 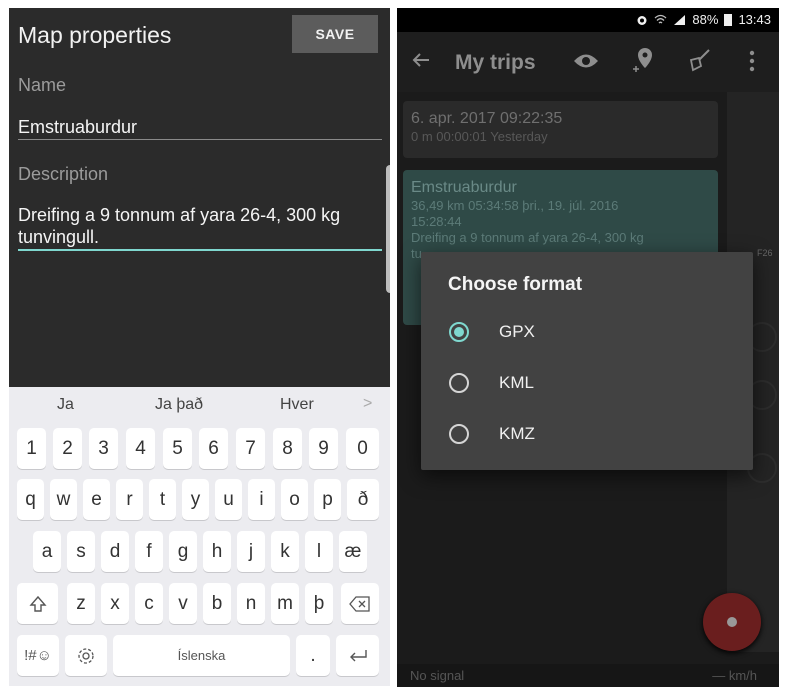 What do you see at coordinates (699, 60) in the screenshot?
I see `clear-icon` at bounding box center [699, 60].